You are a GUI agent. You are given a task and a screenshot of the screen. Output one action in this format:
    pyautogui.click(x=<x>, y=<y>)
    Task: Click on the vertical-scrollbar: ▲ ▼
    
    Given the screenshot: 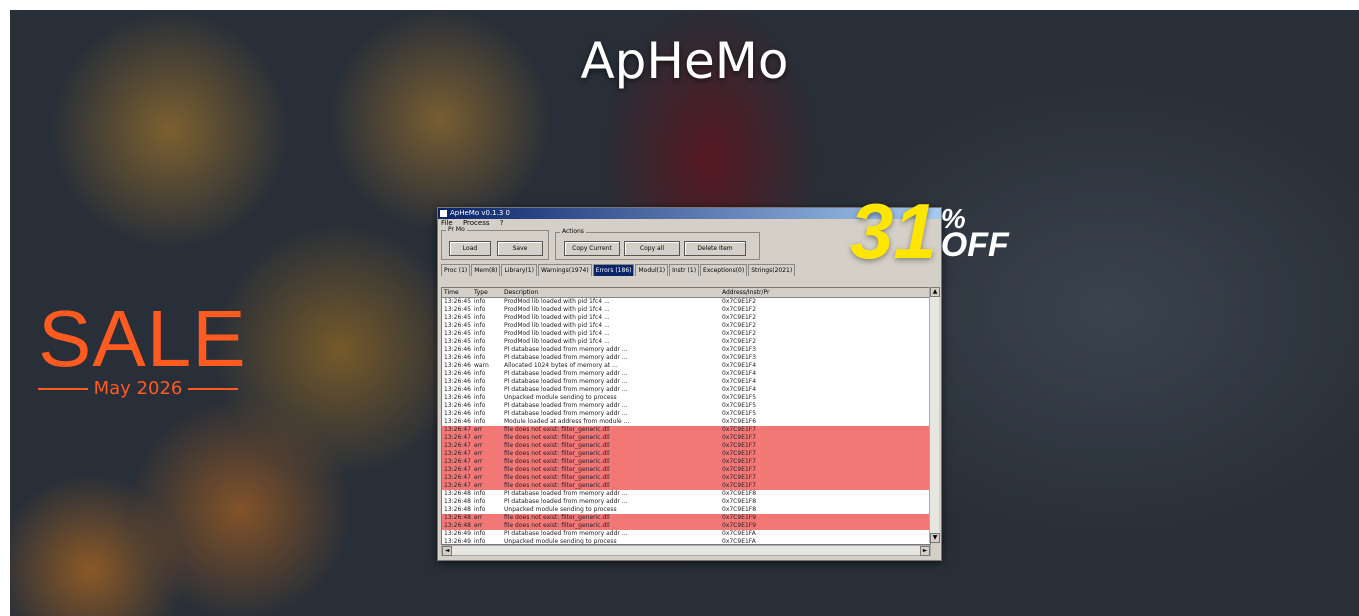 What is the action you would take?
    pyautogui.click(x=934, y=415)
    